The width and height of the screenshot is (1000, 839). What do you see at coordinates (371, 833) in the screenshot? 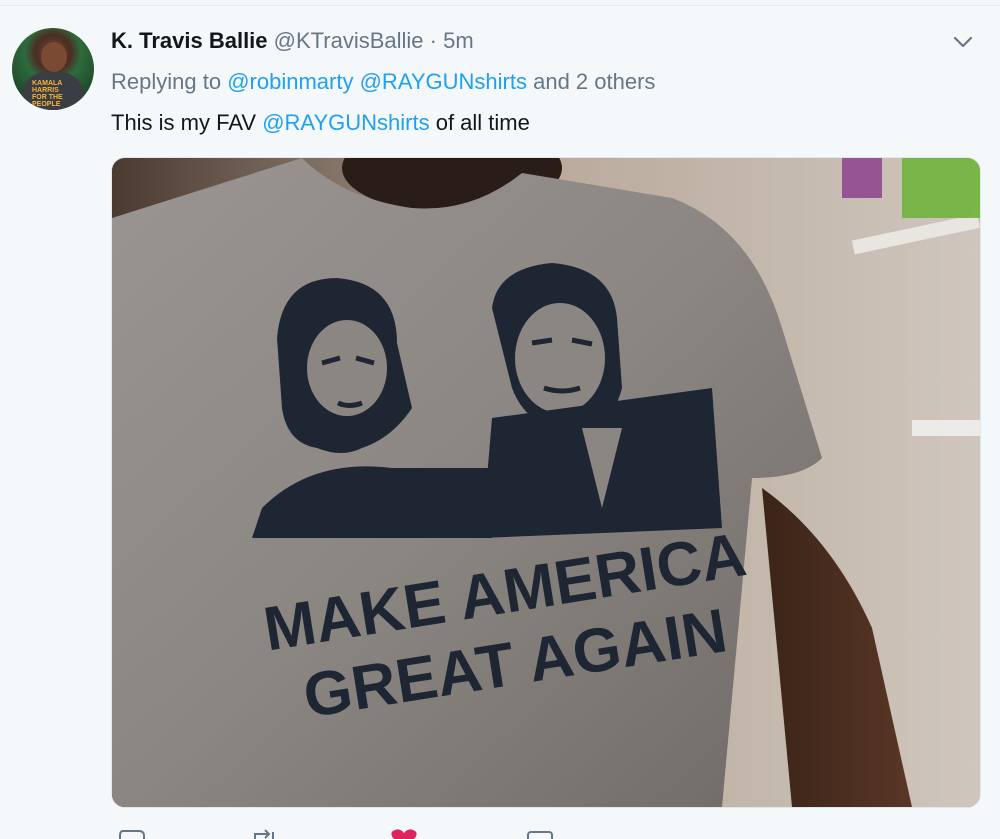
I see `tweet-actions` at bounding box center [371, 833].